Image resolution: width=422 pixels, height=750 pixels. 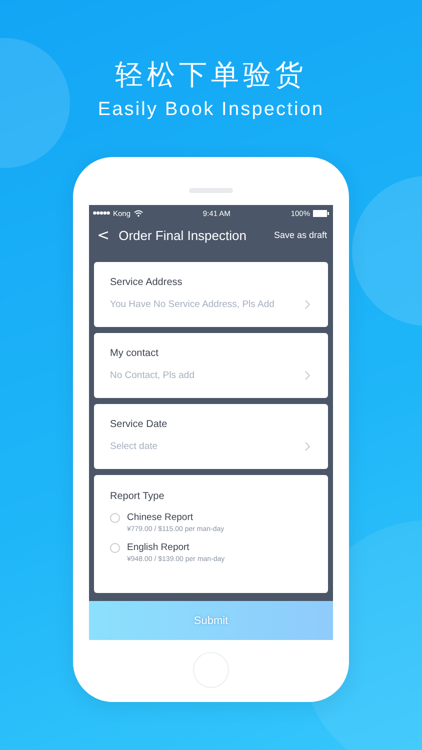 I want to click on screen-title: Order Final Inspection, so click(x=183, y=235).